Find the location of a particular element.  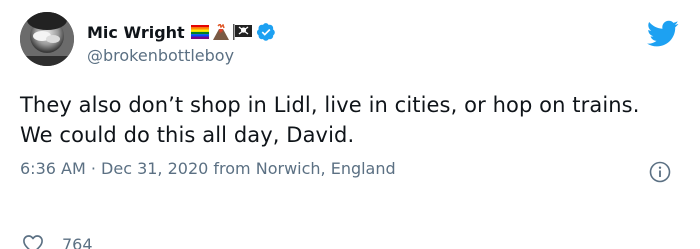

rainbow-flag-icon is located at coordinates (199, 32).